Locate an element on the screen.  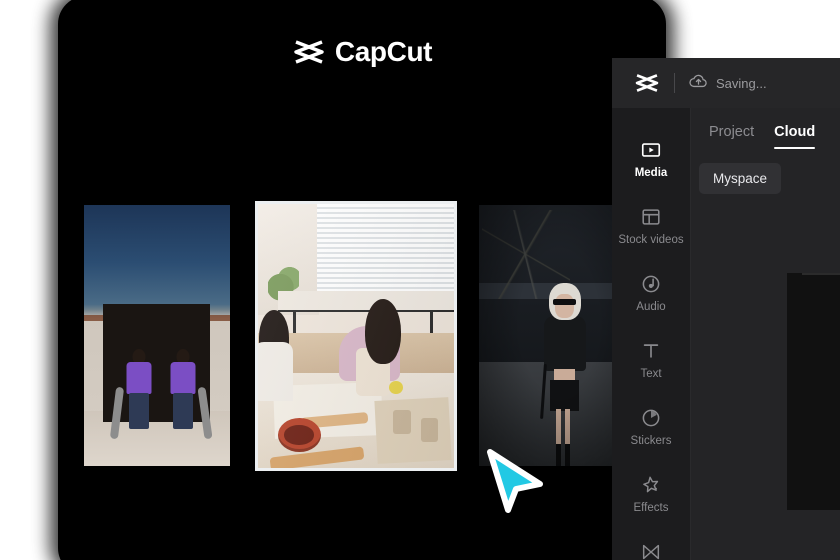
myspace-button: Myspace is located at coordinates (740, 178).